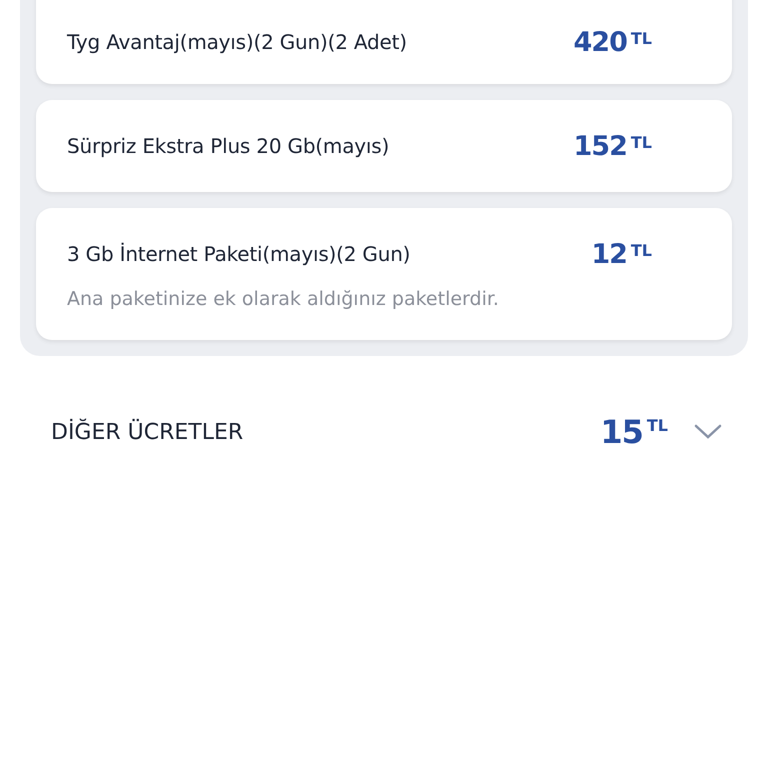 The width and height of the screenshot is (768, 768). What do you see at coordinates (228, 146) in the screenshot?
I see `package-name: Sürpriz Ekstra Plus 20 Gb(mayıs)` at bounding box center [228, 146].